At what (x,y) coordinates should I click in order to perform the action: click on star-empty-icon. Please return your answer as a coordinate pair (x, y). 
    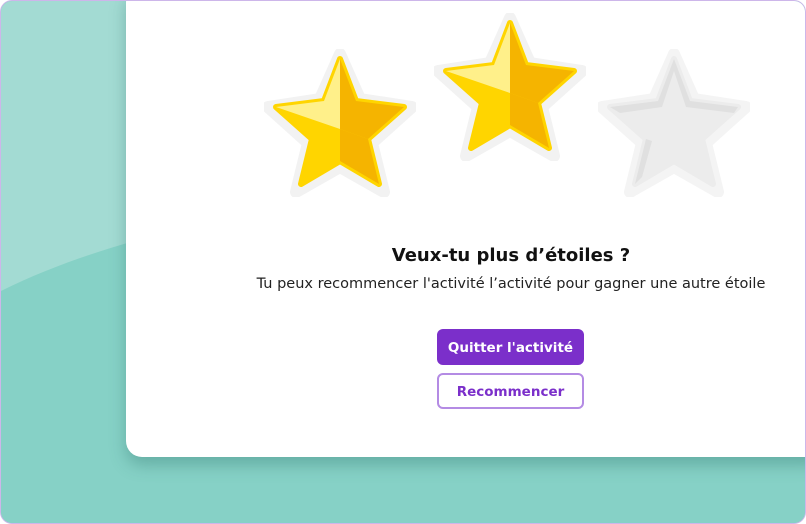
    Looking at the image, I should click on (674, 123).